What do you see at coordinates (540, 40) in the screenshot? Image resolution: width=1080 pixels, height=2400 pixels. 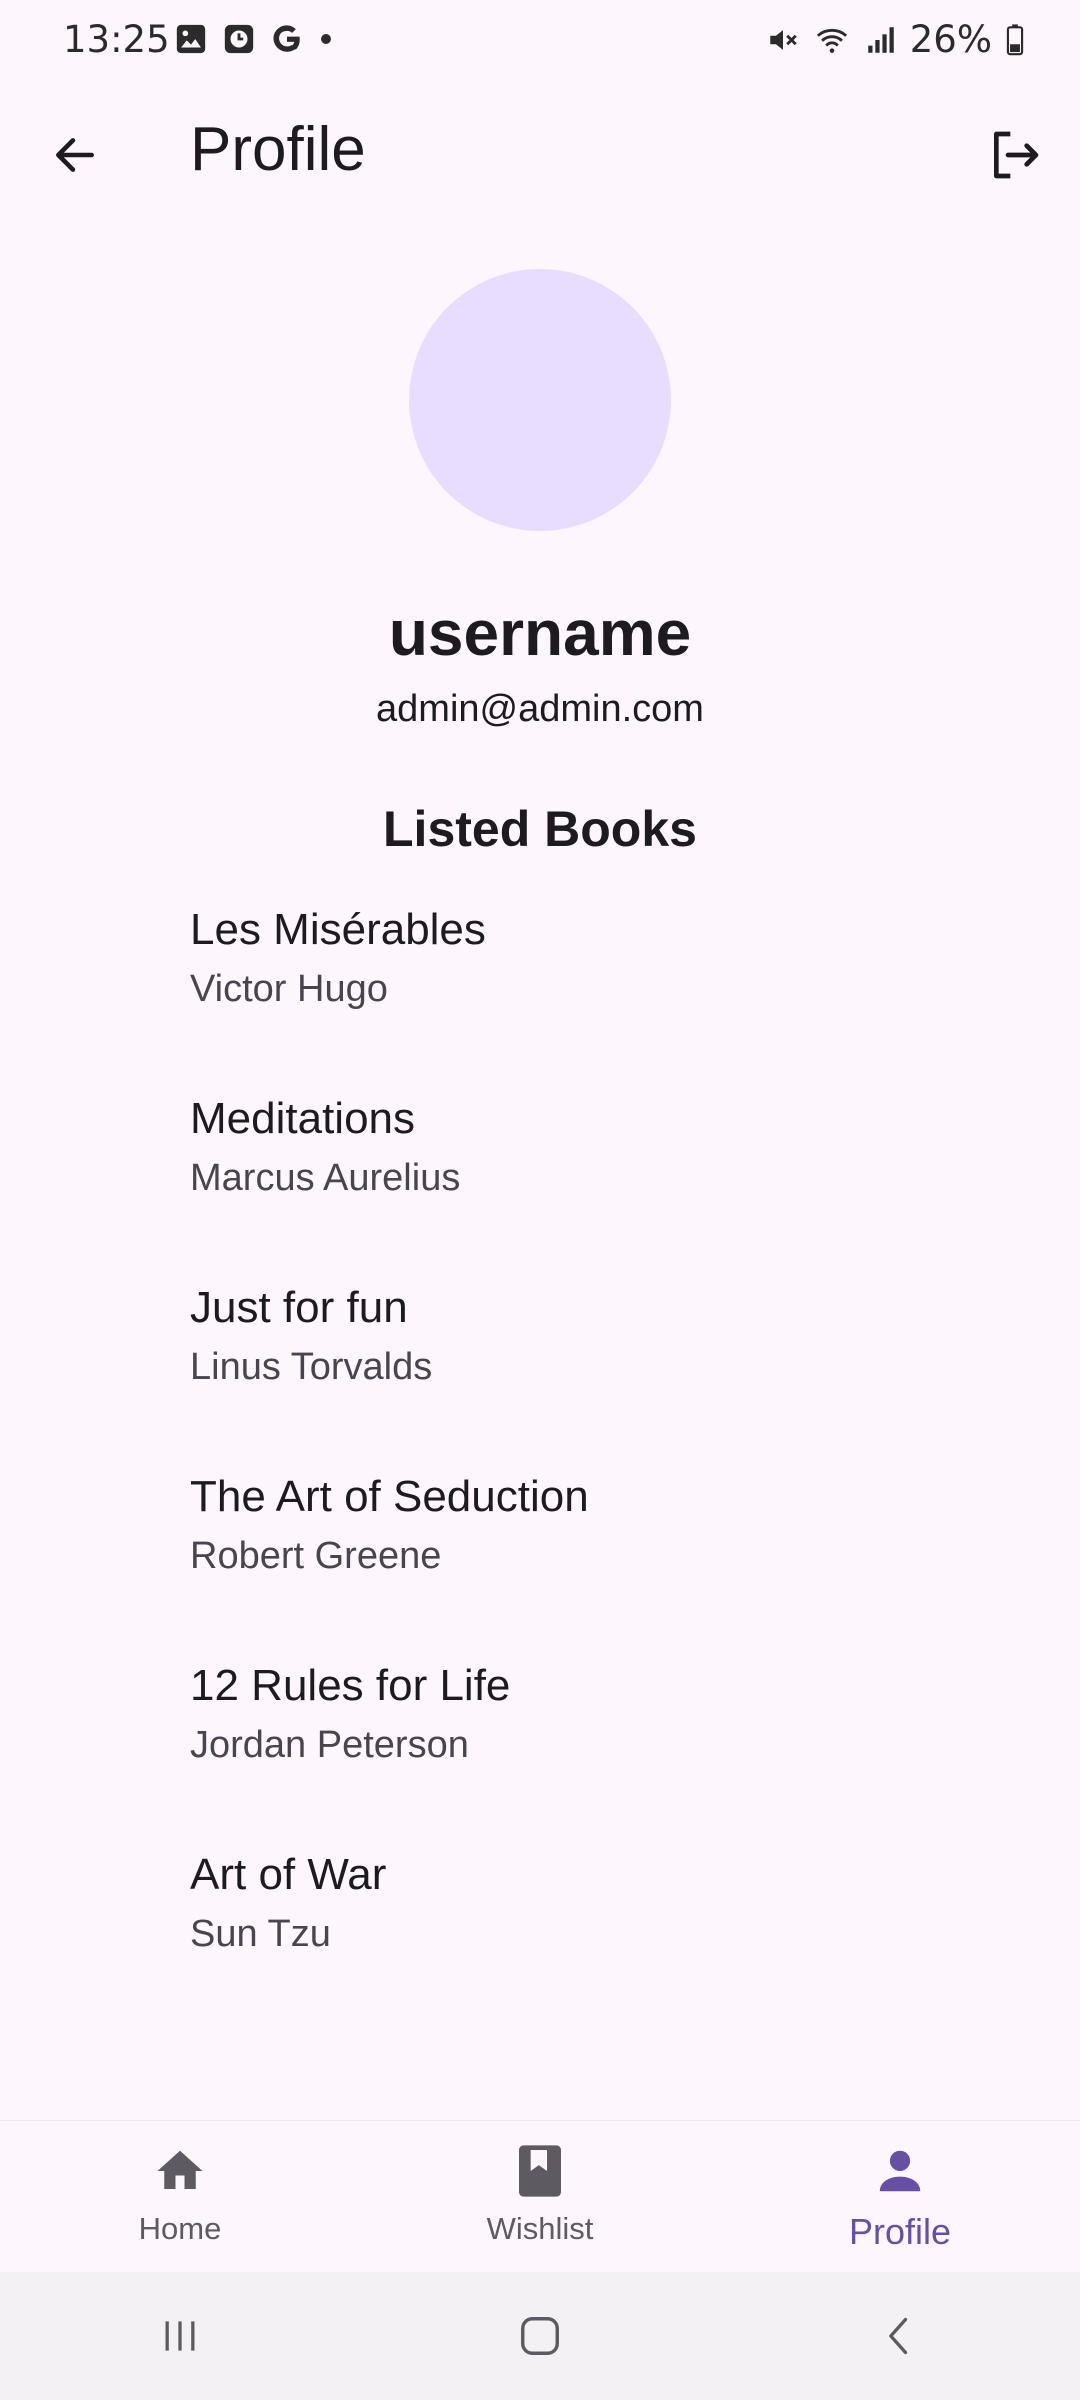 I see `status-bar: 13:25 26%` at bounding box center [540, 40].